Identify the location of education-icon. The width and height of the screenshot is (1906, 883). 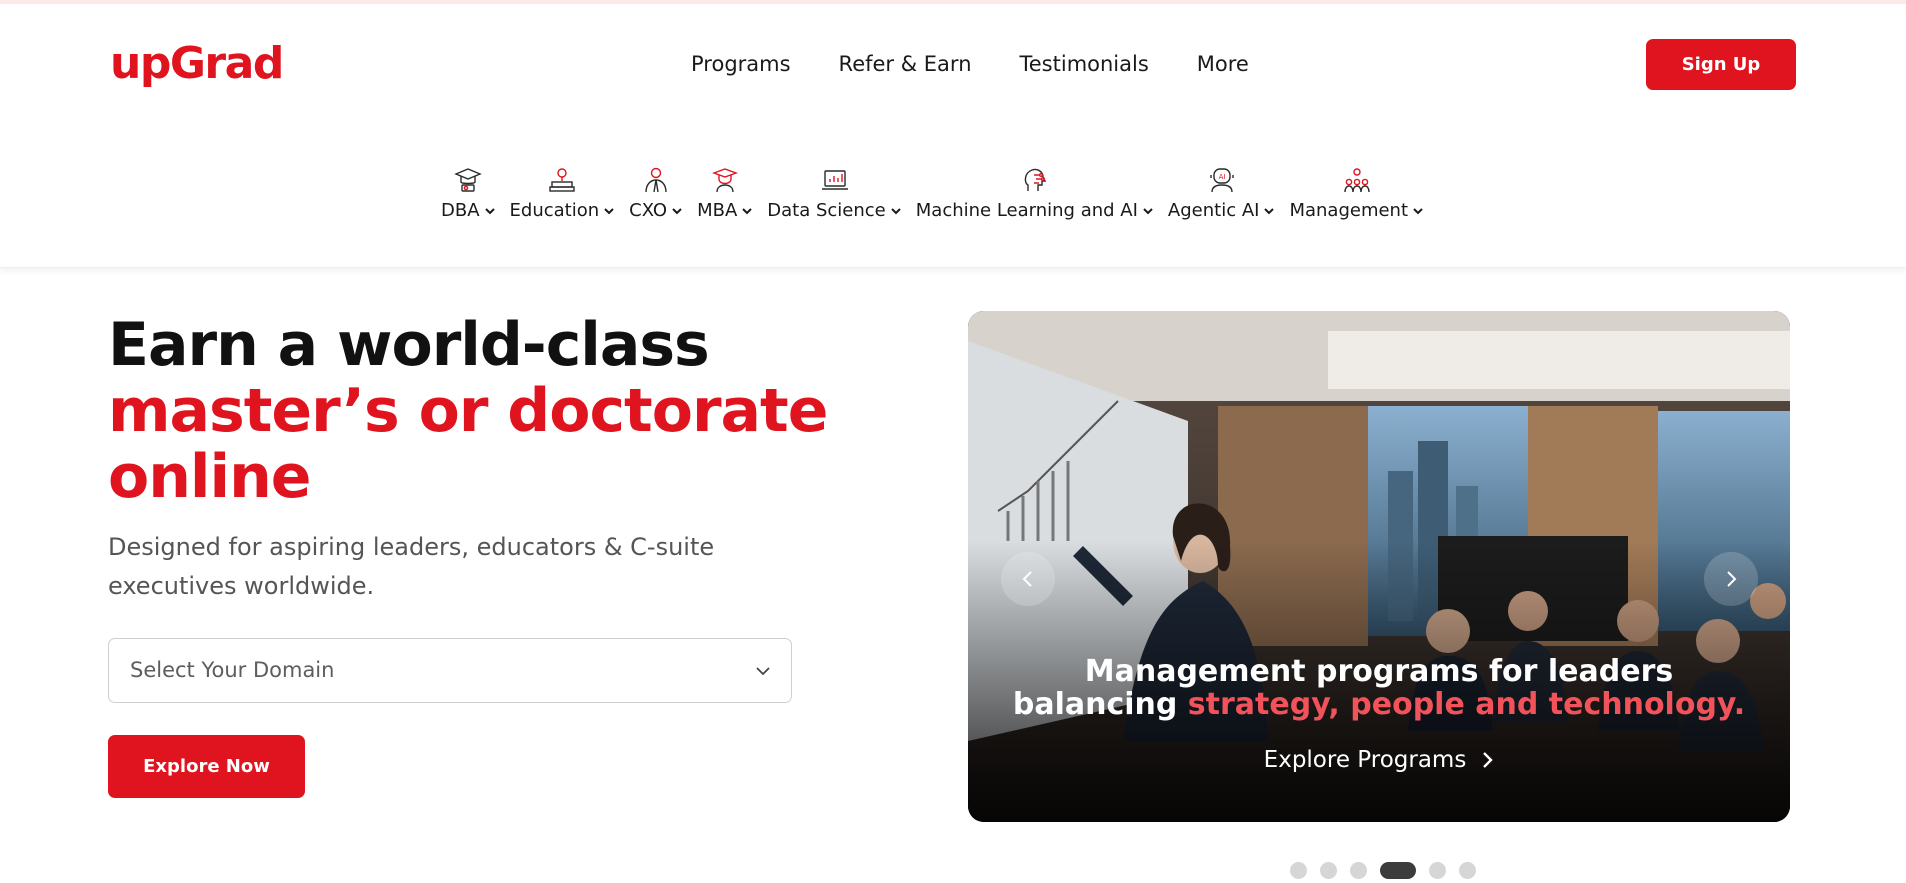
(562, 180).